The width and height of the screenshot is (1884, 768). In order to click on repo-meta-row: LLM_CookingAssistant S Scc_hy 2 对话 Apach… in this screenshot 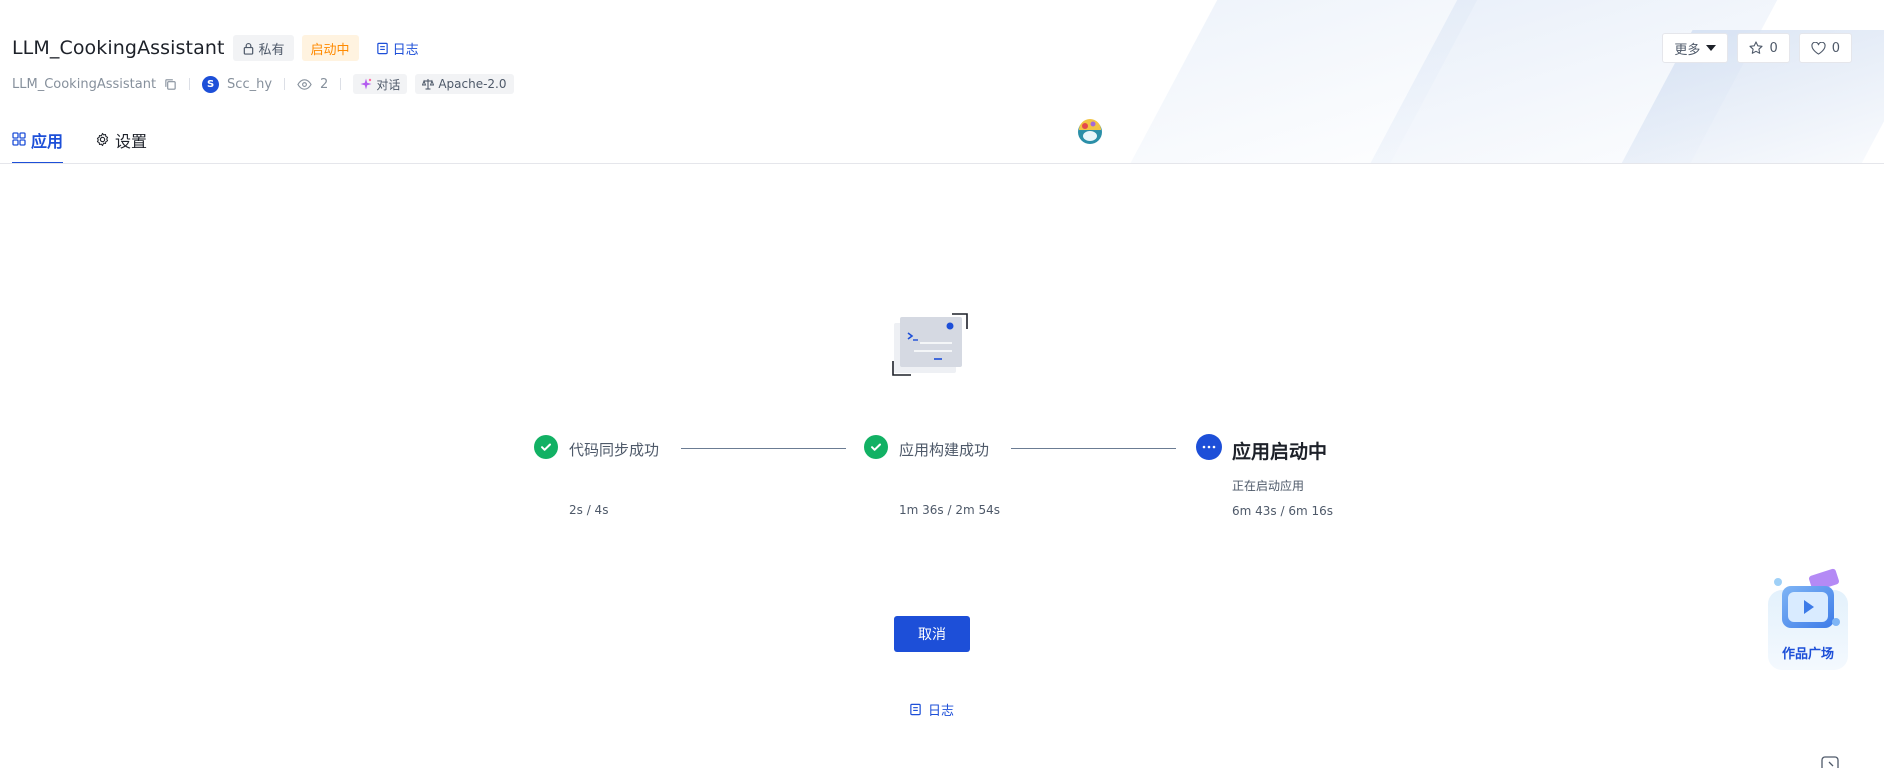, I will do `click(263, 84)`.